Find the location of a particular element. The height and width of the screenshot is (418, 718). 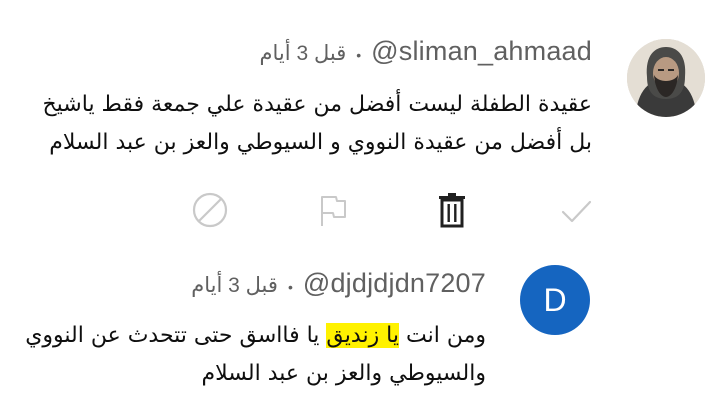

comment-header: قبل 3 أيام • @sliman_ahmaad is located at coordinates (426, 51).